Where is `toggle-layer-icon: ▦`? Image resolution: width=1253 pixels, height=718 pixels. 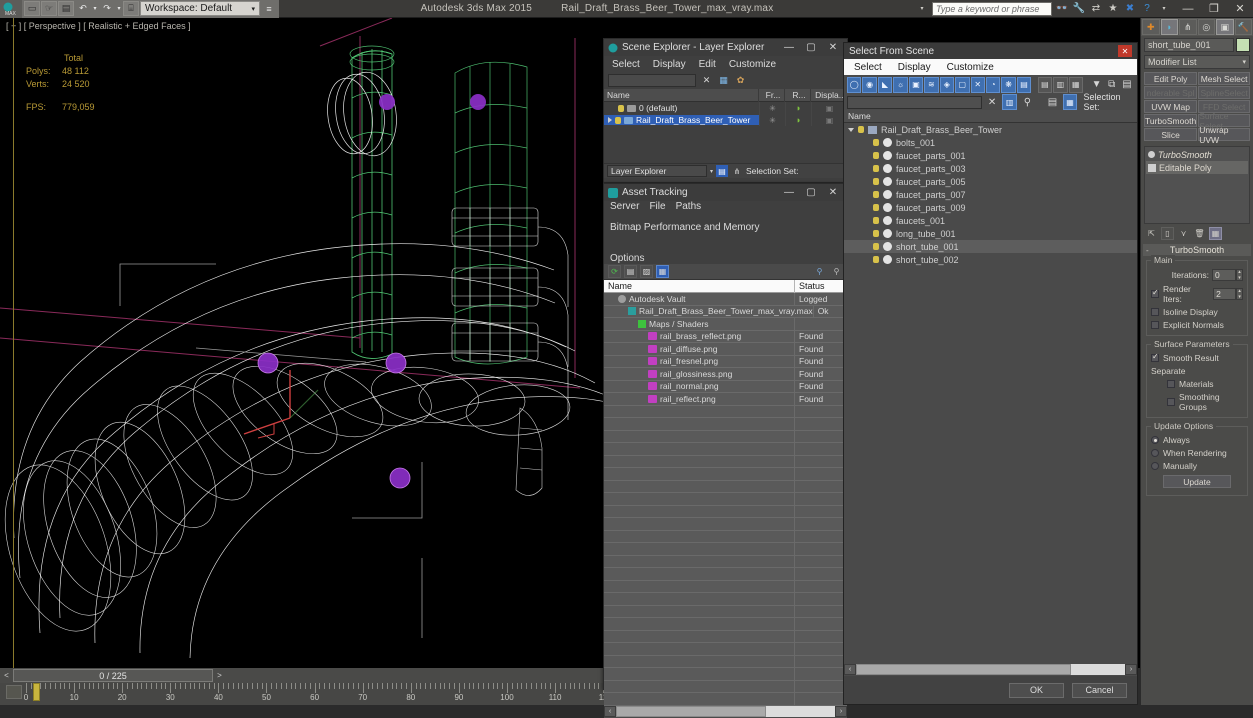 toggle-layer-icon: ▦ is located at coordinates (723, 80).